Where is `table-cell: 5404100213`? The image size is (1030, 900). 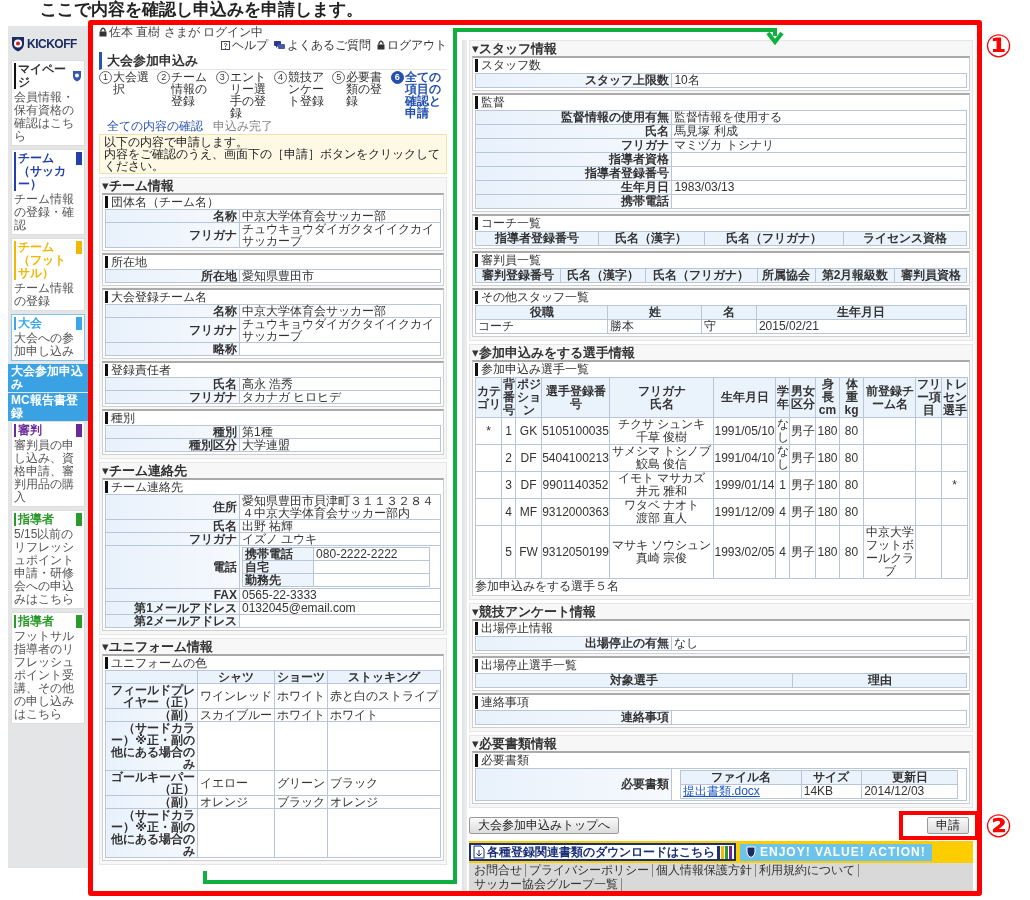 table-cell: 5404100213 is located at coordinates (575, 458).